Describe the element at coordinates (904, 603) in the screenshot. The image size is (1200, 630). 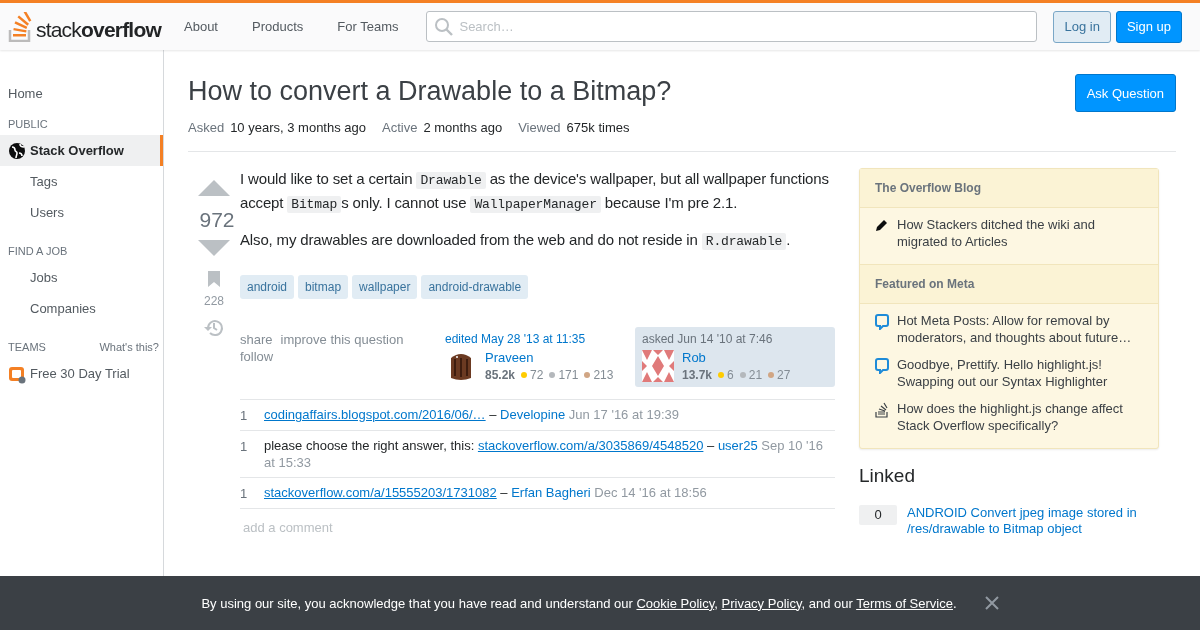
I see `policy-link: Terms of Service` at that location.